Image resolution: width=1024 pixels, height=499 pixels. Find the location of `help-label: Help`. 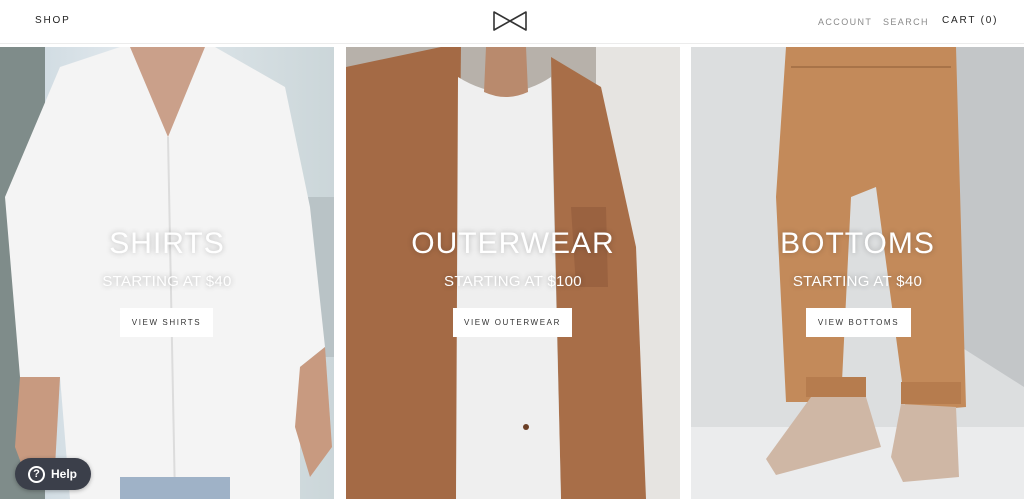

help-label: Help is located at coordinates (64, 474).